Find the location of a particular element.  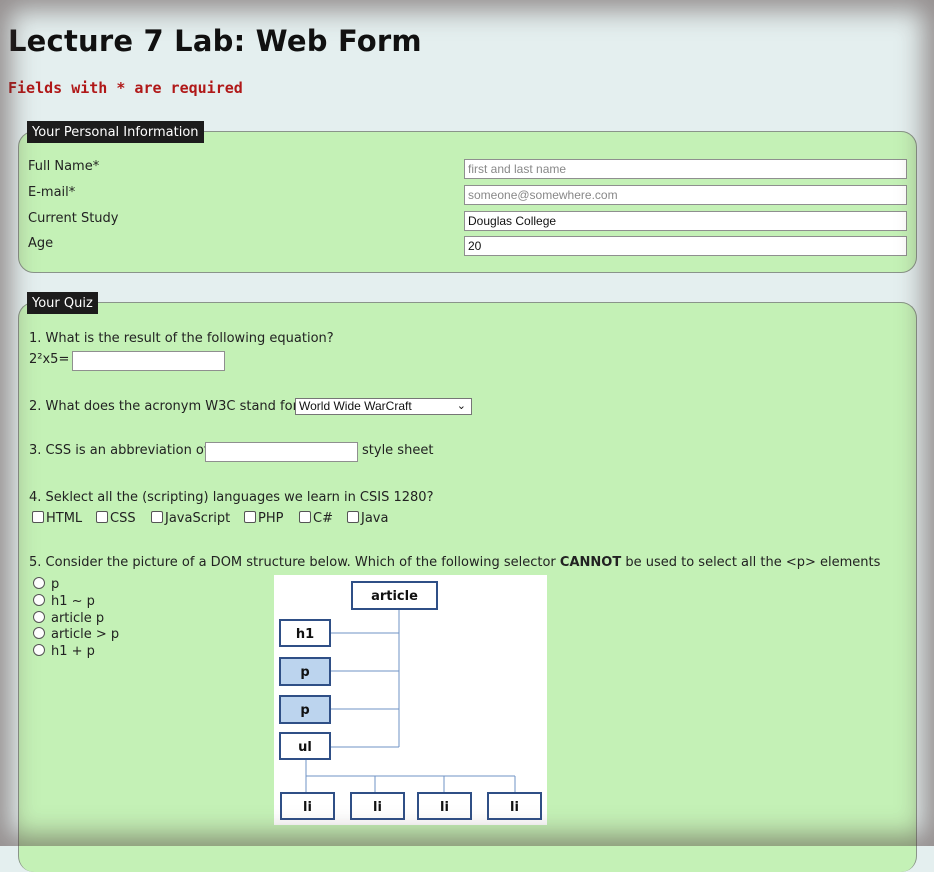

node-ul: ul is located at coordinates (305, 746).